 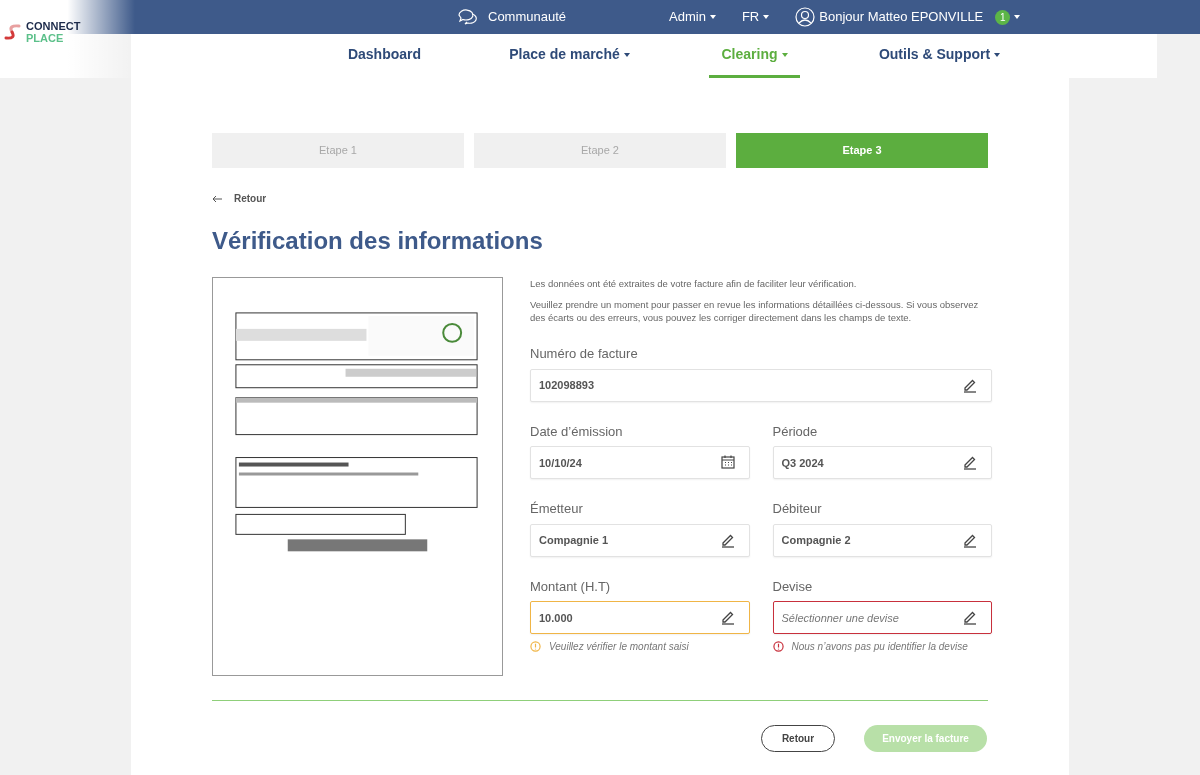 I want to click on logo-text: CONNECT, so click(x=53, y=26).